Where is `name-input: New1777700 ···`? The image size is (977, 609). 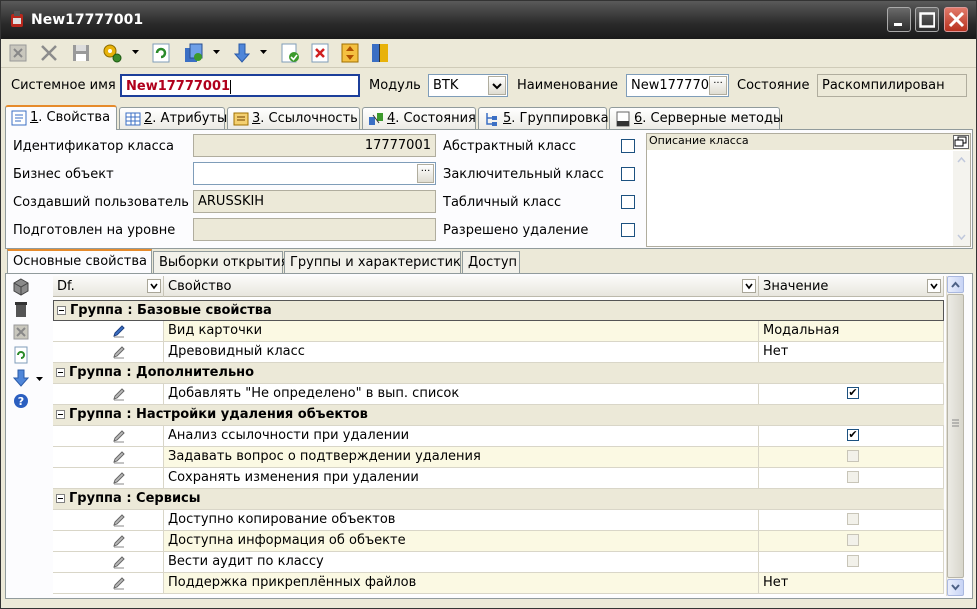
name-input: New1777700 ··· is located at coordinates (677, 85).